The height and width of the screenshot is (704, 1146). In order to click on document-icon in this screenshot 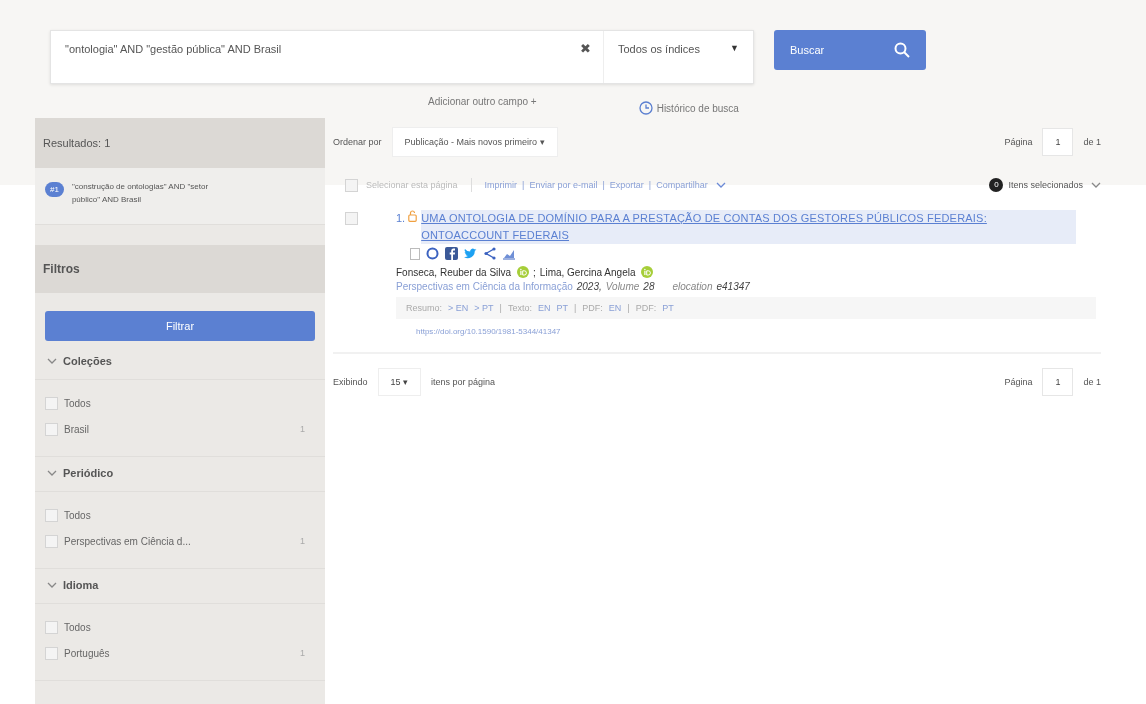, I will do `click(415, 253)`.